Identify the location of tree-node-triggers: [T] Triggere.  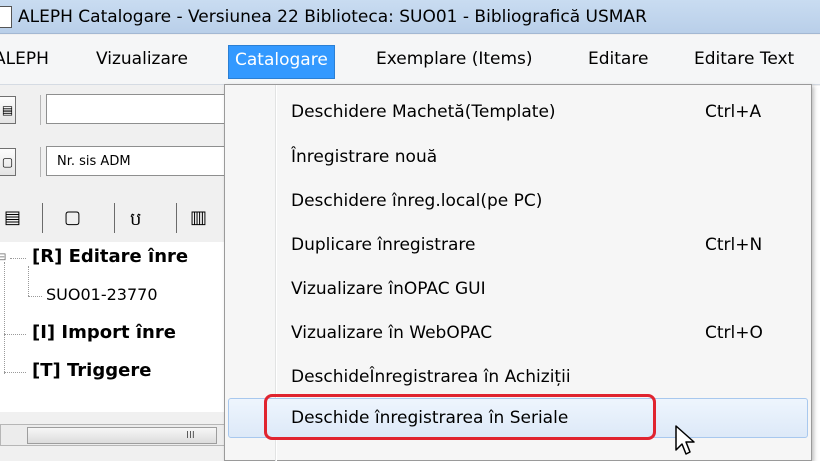
(91, 370).